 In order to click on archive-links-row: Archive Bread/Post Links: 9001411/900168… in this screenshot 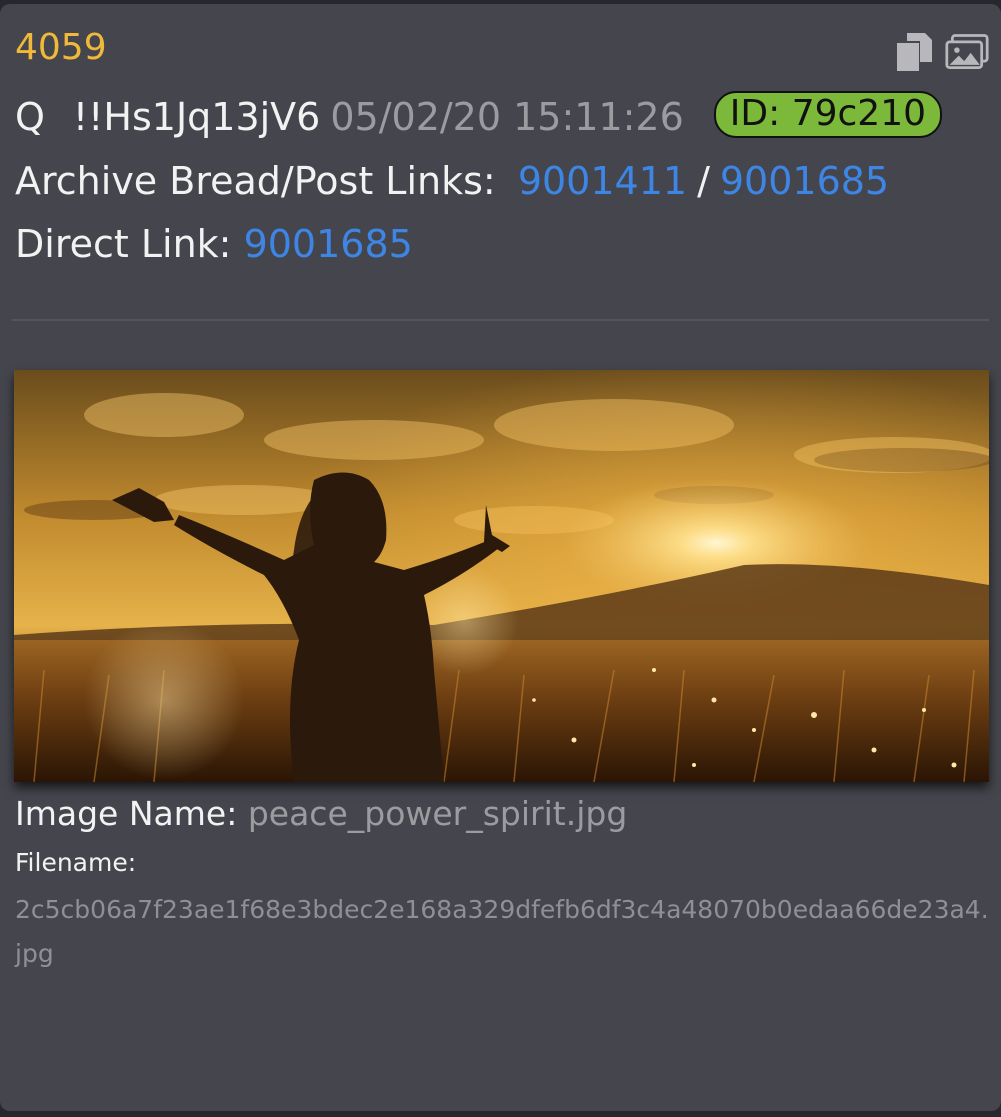, I will do `click(452, 181)`.